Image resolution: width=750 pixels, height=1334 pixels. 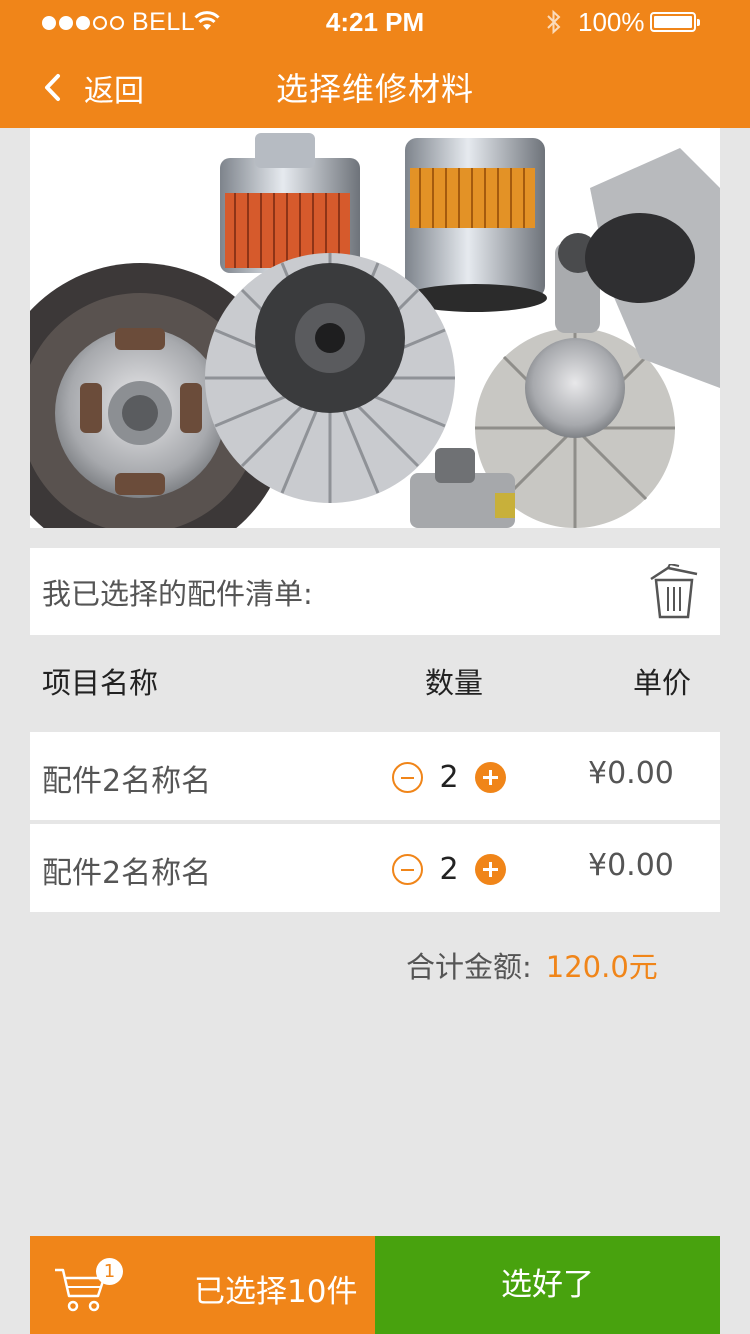 I want to click on battery-percent: 100%, so click(x=611, y=22).